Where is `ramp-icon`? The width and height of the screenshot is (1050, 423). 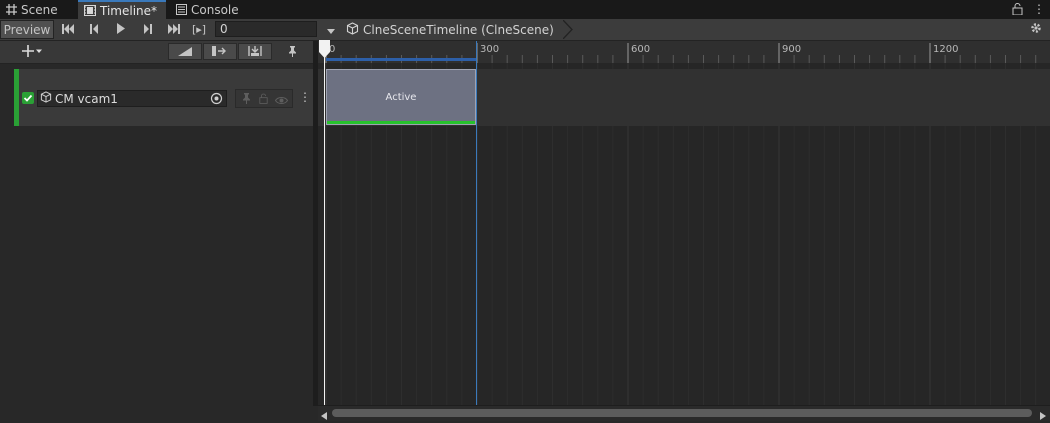
ramp-icon is located at coordinates (185, 52).